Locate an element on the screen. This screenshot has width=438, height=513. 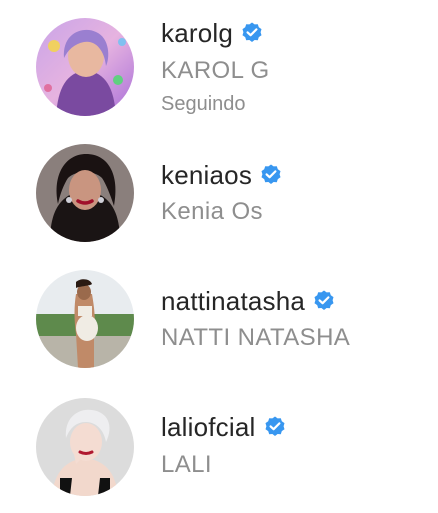
avatar-karolg is located at coordinates (85, 67).